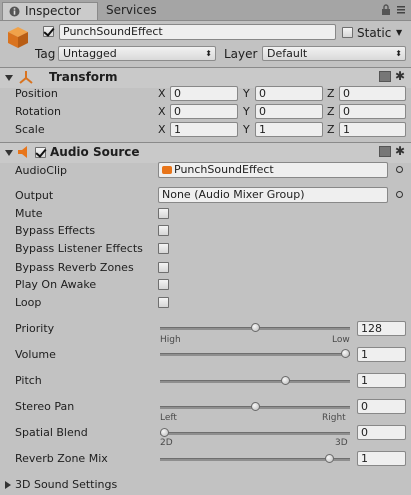 Image resolution: width=411 pixels, height=495 pixels. What do you see at coordinates (170, 340) in the screenshot?
I see `priority-min-label: High` at bounding box center [170, 340].